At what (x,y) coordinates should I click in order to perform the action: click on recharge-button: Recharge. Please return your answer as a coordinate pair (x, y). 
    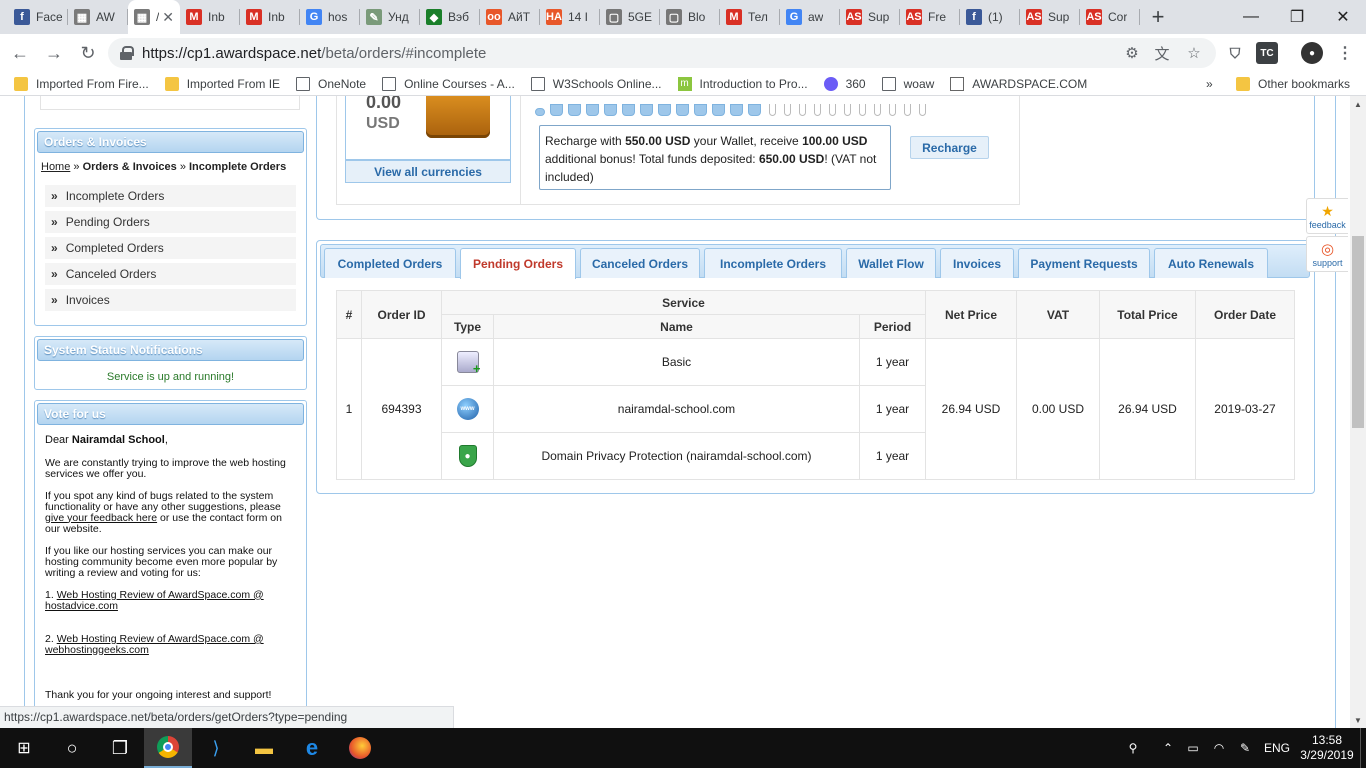
    Looking at the image, I should click on (949, 147).